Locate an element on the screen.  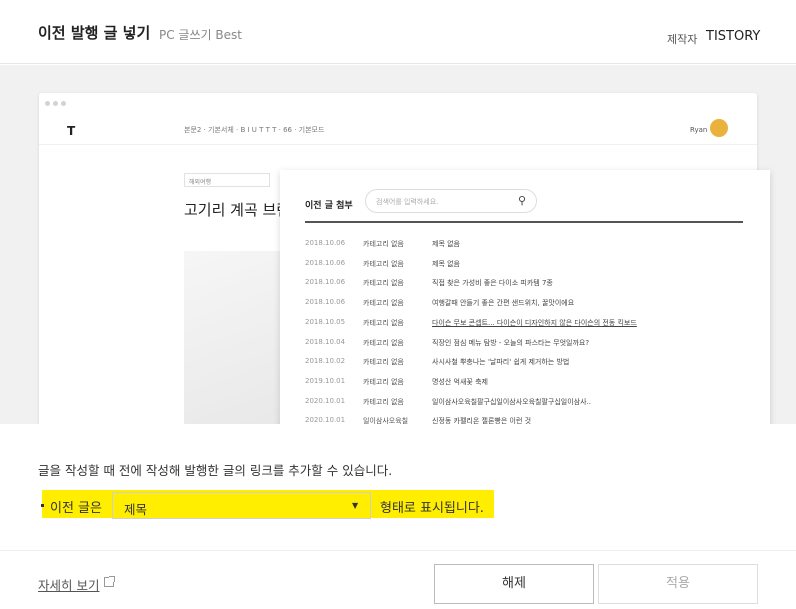
divider is located at coordinates (524, 222).